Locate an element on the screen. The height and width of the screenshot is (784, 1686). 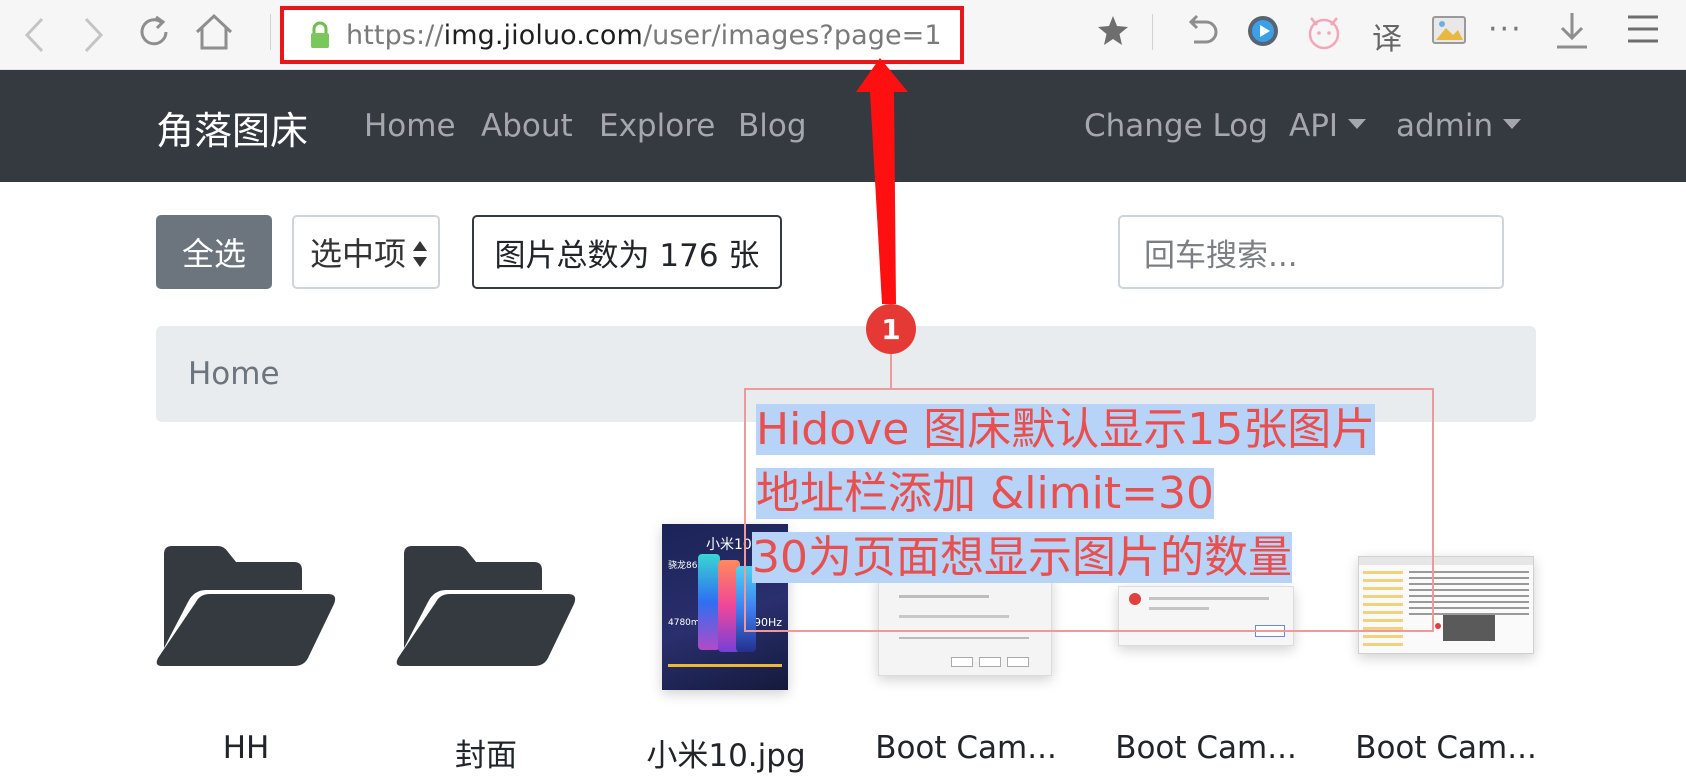
annotation-line-1-text: Hidove 图床默认显示15张图片 is located at coordinates (1066, 429).